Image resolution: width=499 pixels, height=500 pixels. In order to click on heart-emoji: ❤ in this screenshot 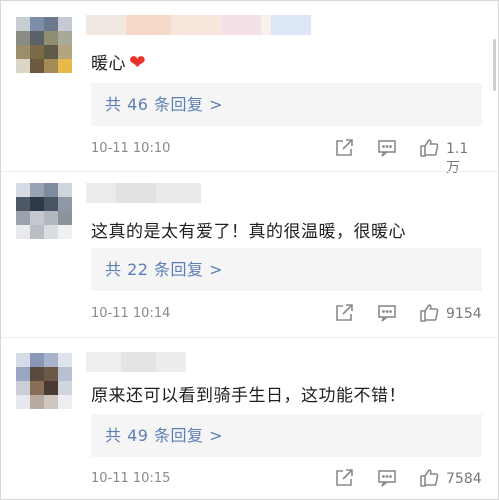, I will do `click(138, 62)`.